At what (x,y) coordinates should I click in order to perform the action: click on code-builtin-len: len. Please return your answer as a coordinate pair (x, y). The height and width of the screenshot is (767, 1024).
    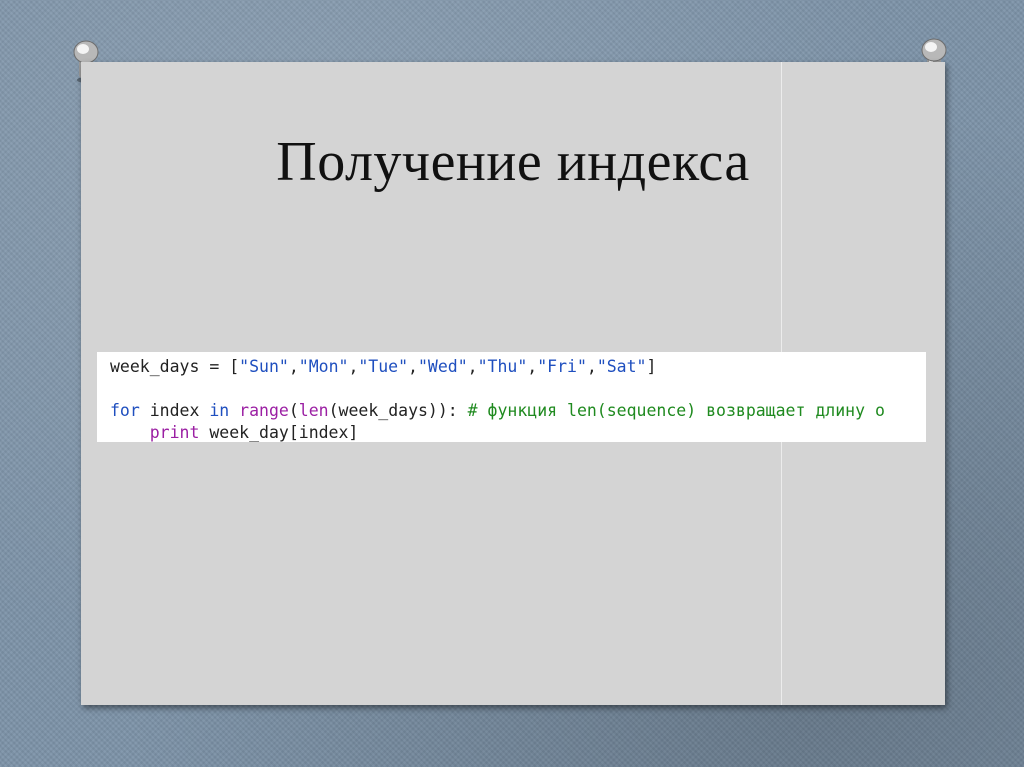
    Looking at the image, I should click on (313, 410).